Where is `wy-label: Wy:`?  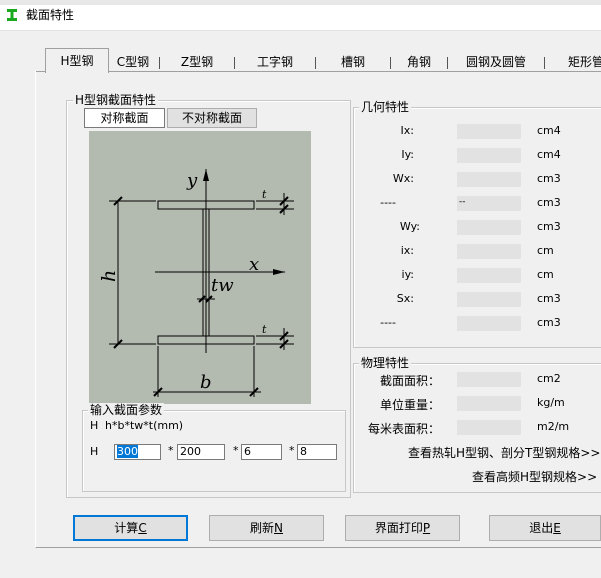
wy-label: Wy: is located at coordinates (409, 226).